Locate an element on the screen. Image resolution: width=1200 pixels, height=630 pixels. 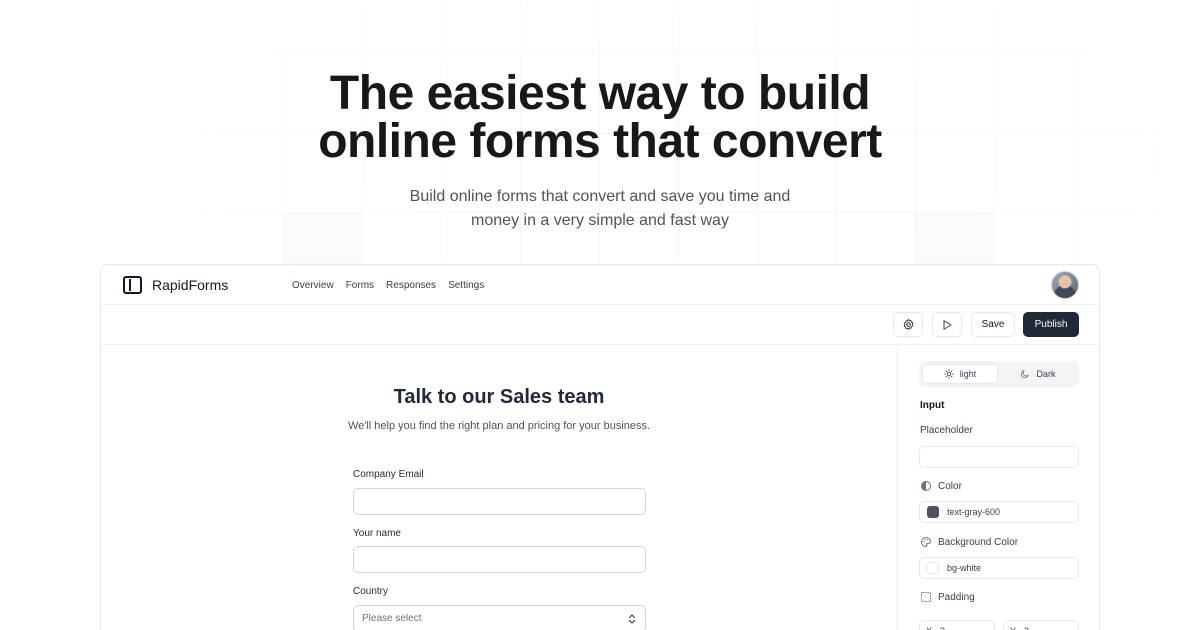
theme-dark-label: Dark is located at coordinates (1046, 374).